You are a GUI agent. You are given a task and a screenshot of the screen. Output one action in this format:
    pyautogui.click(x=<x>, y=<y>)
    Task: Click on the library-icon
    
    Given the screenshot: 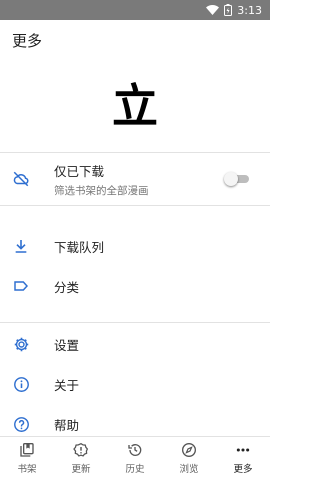 What is the action you would take?
    pyautogui.click(x=27, y=450)
    